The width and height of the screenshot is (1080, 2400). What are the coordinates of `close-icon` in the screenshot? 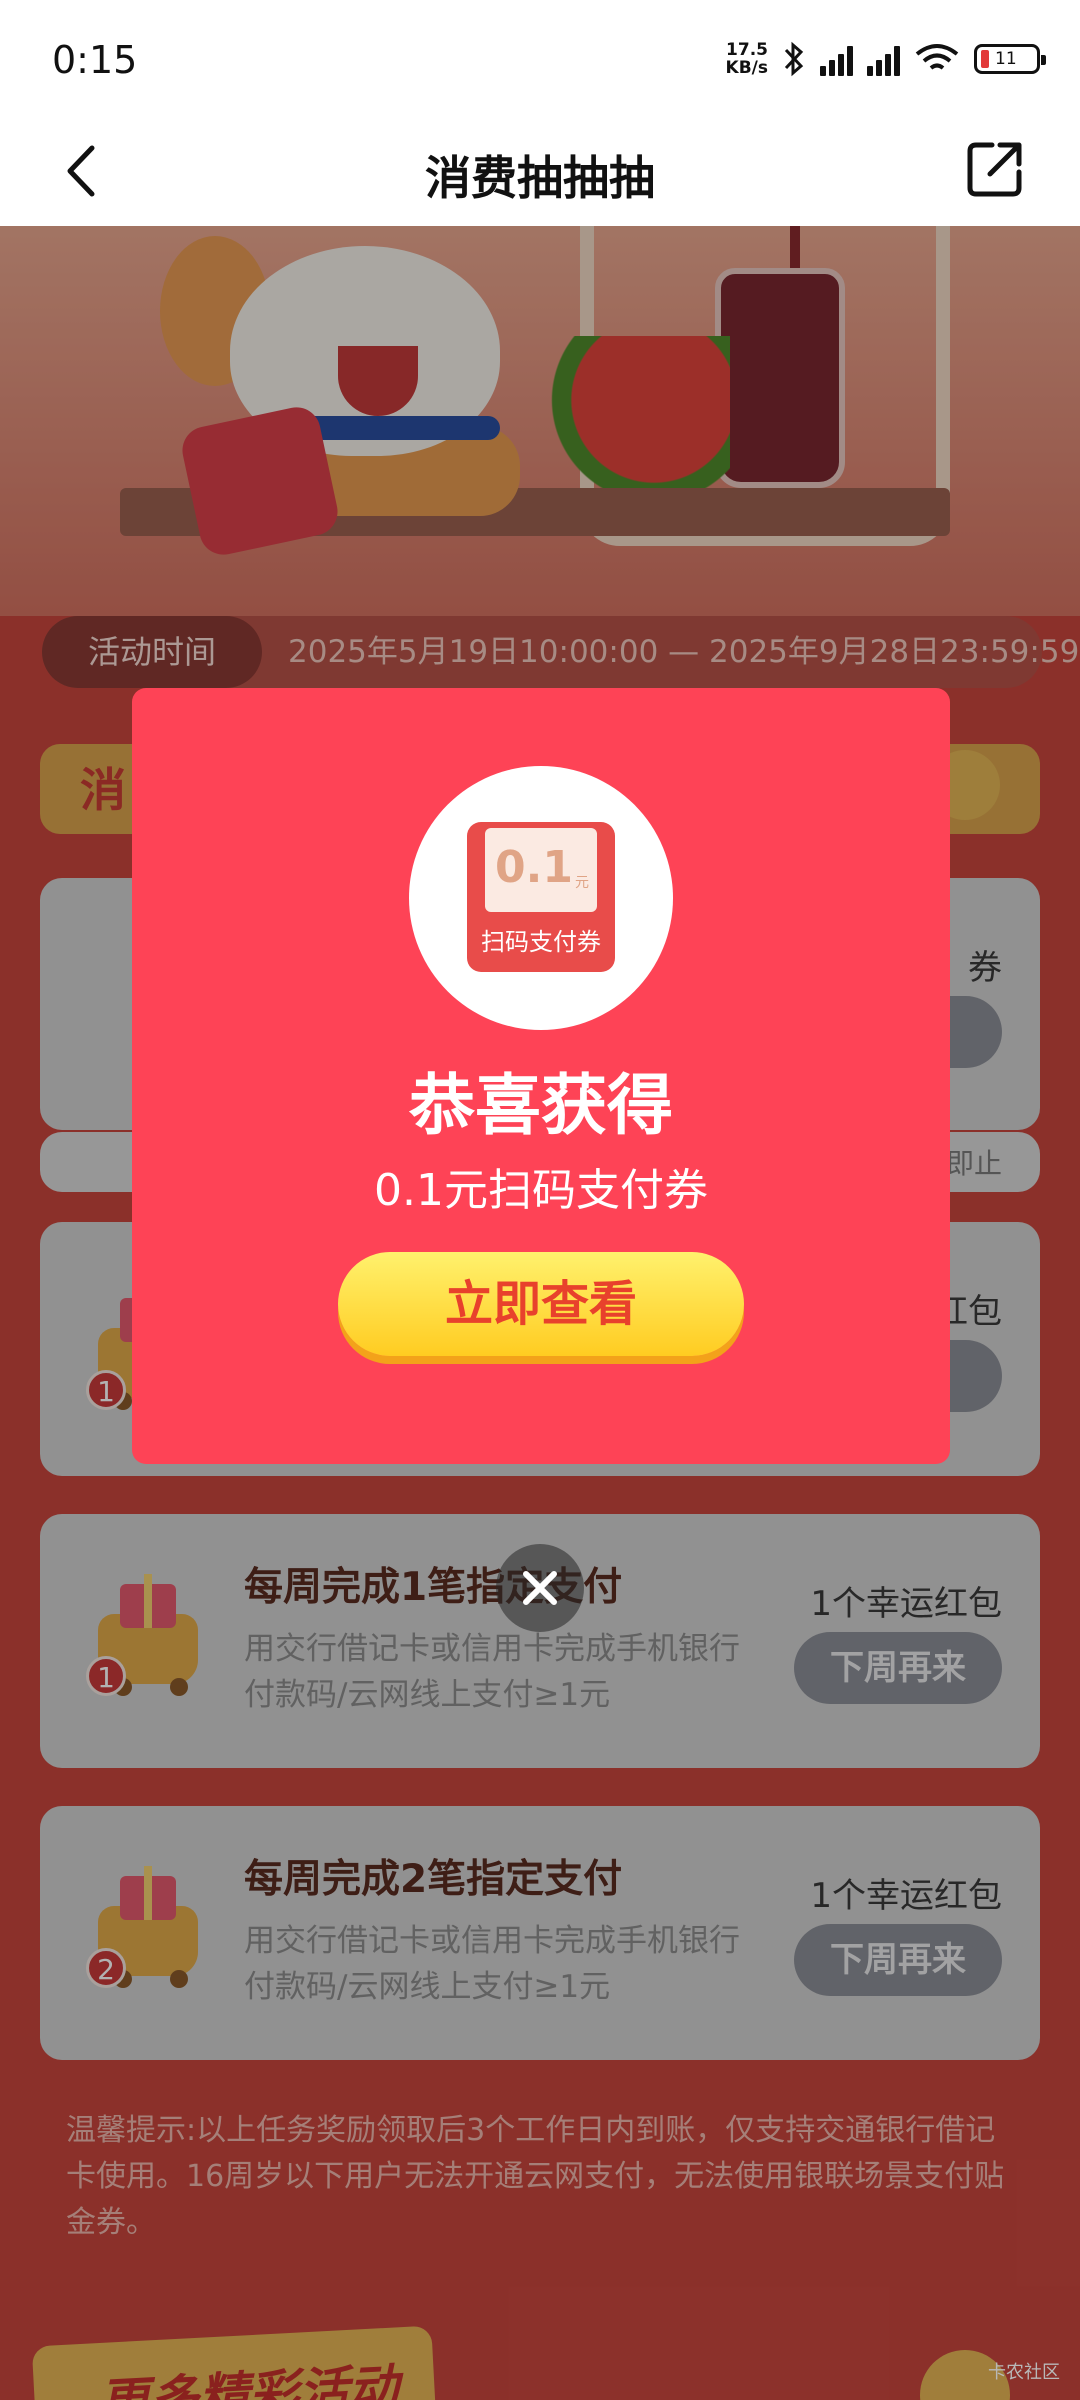 It's located at (540, 1588).